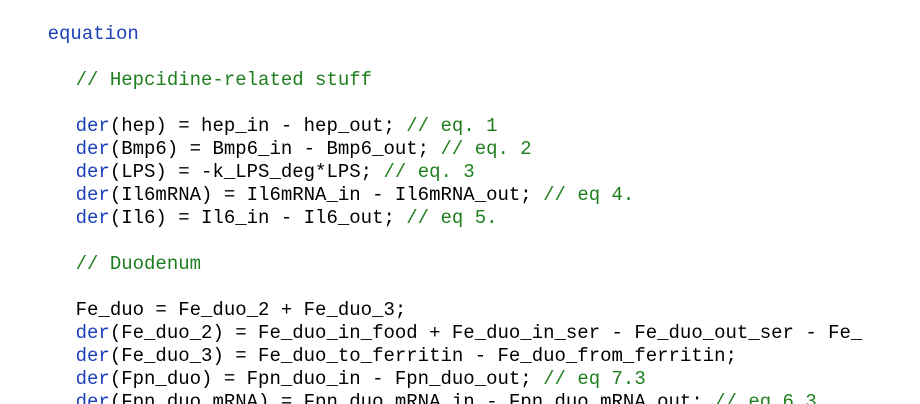 The image size is (920, 404). I want to click on code-line: der(LPS) = -k_LPS_deg*LPS; // eq. 3, so click(252, 160).